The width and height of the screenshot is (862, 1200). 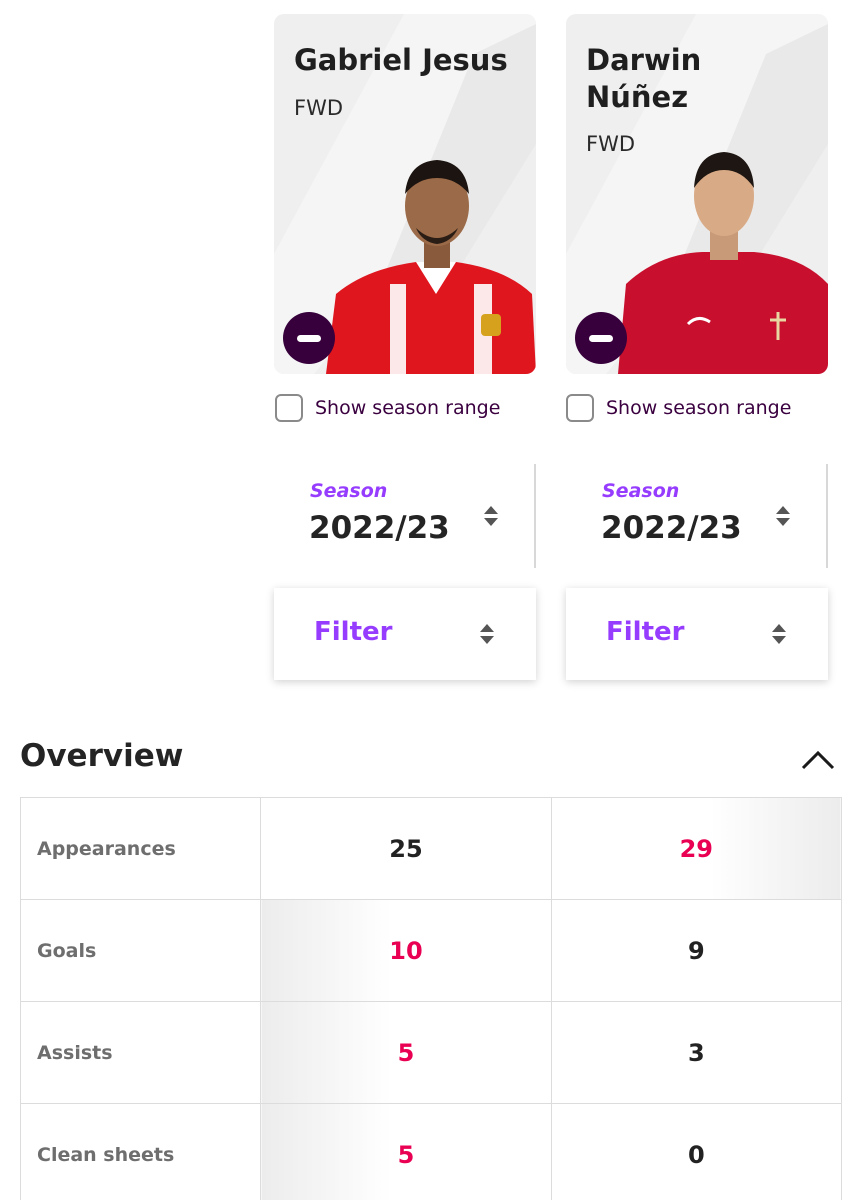 What do you see at coordinates (140, 848) in the screenshot?
I see `stat-label: Appearances` at bounding box center [140, 848].